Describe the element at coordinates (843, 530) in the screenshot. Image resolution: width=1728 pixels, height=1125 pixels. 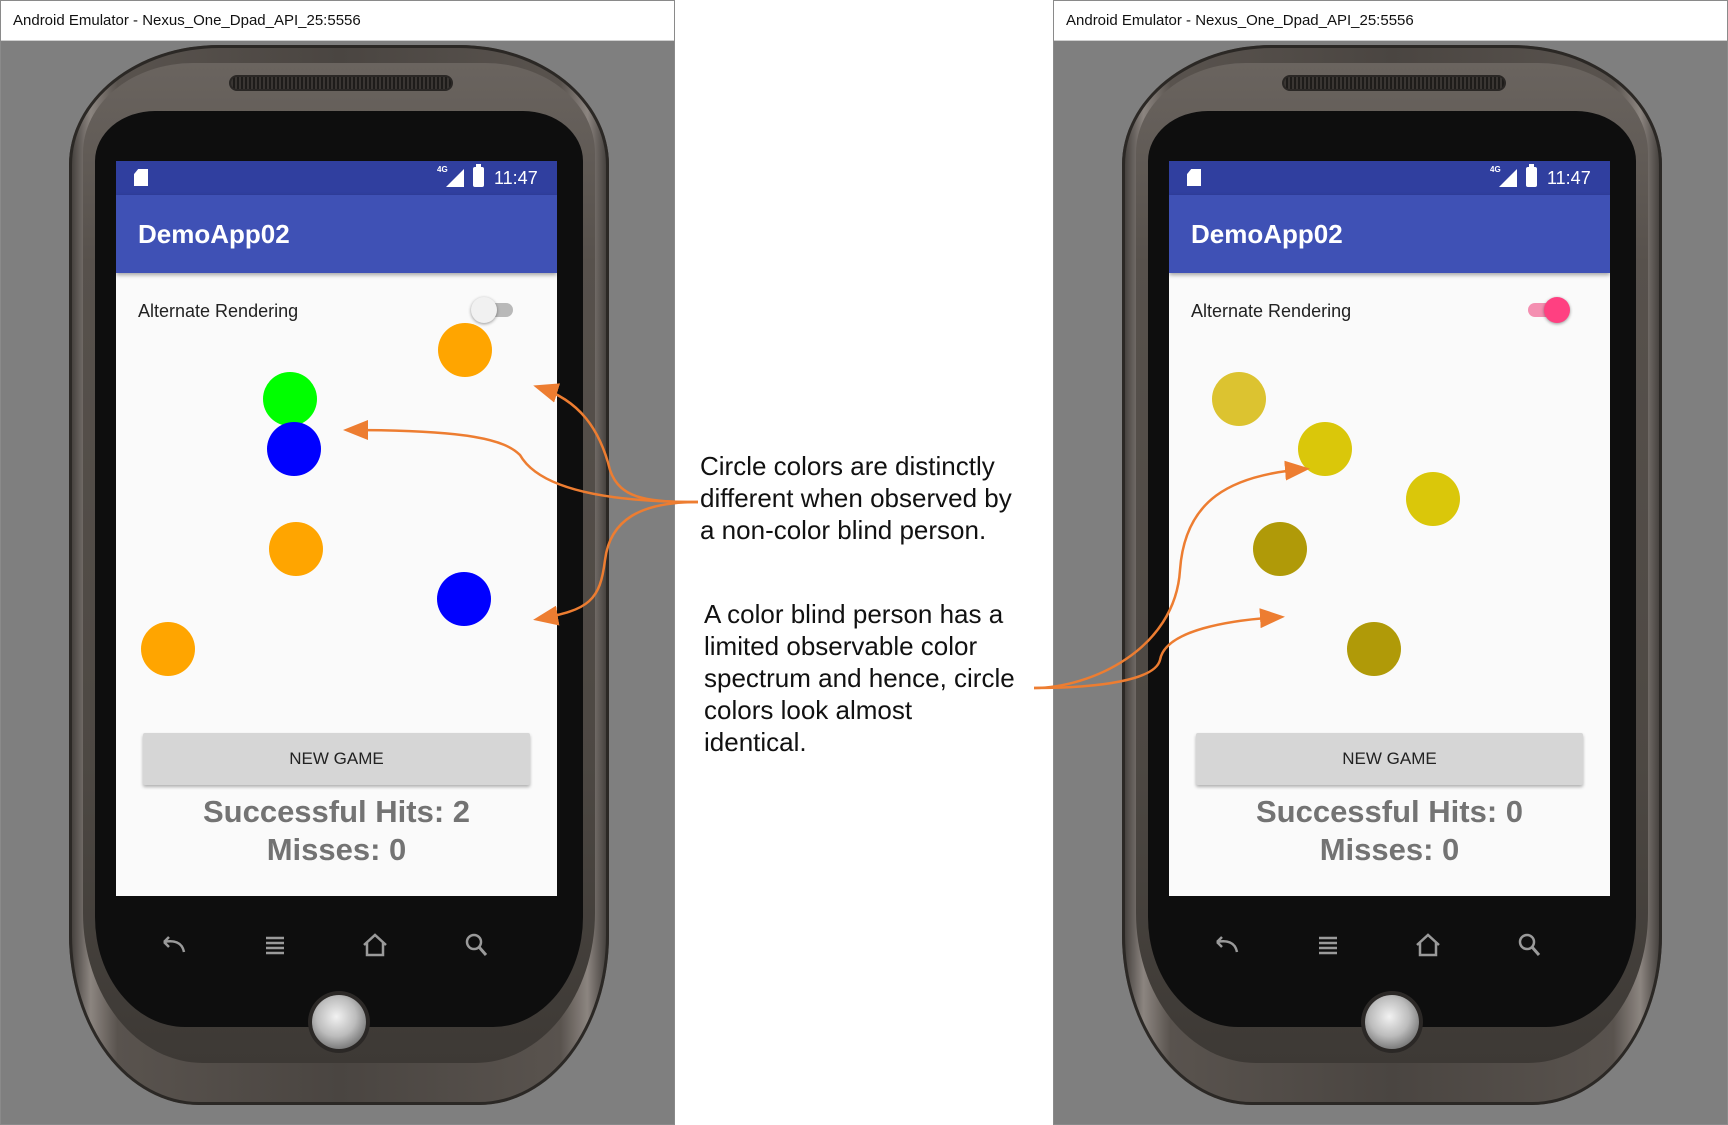
I see `annotation-line: a non-color blind person.` at that location.